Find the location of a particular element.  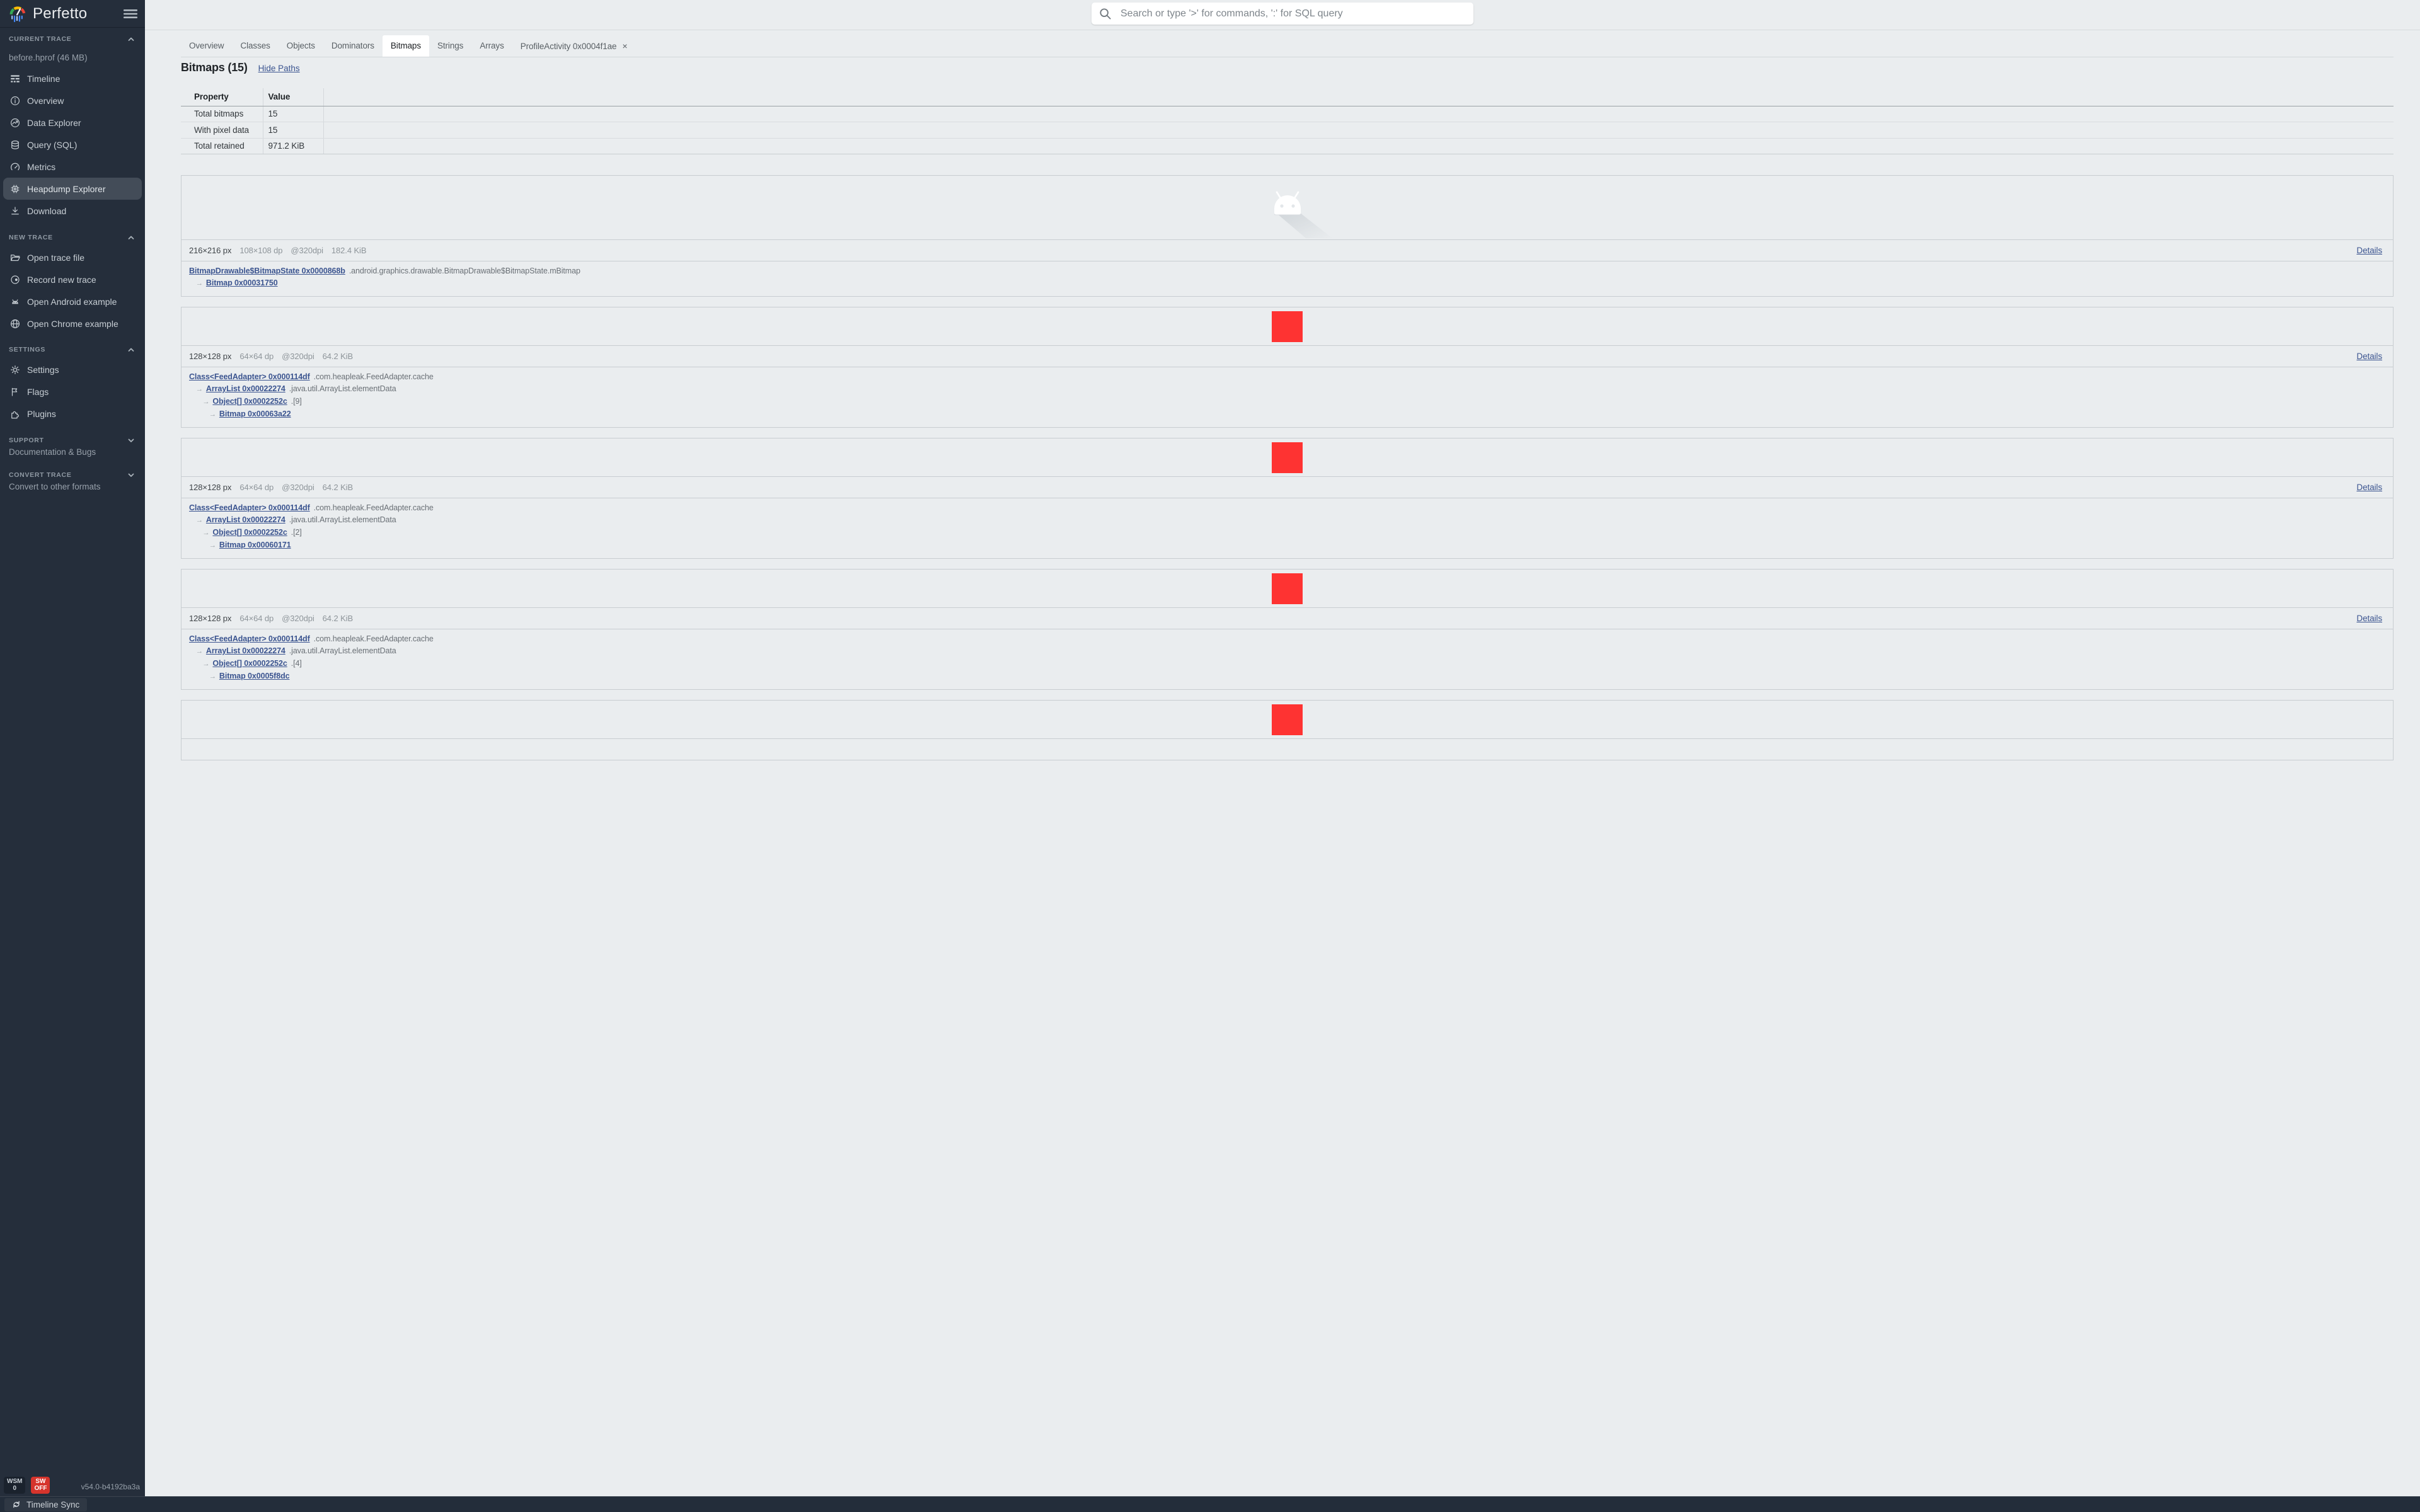

memory-chip-icon is located at coordinates (15, 189).